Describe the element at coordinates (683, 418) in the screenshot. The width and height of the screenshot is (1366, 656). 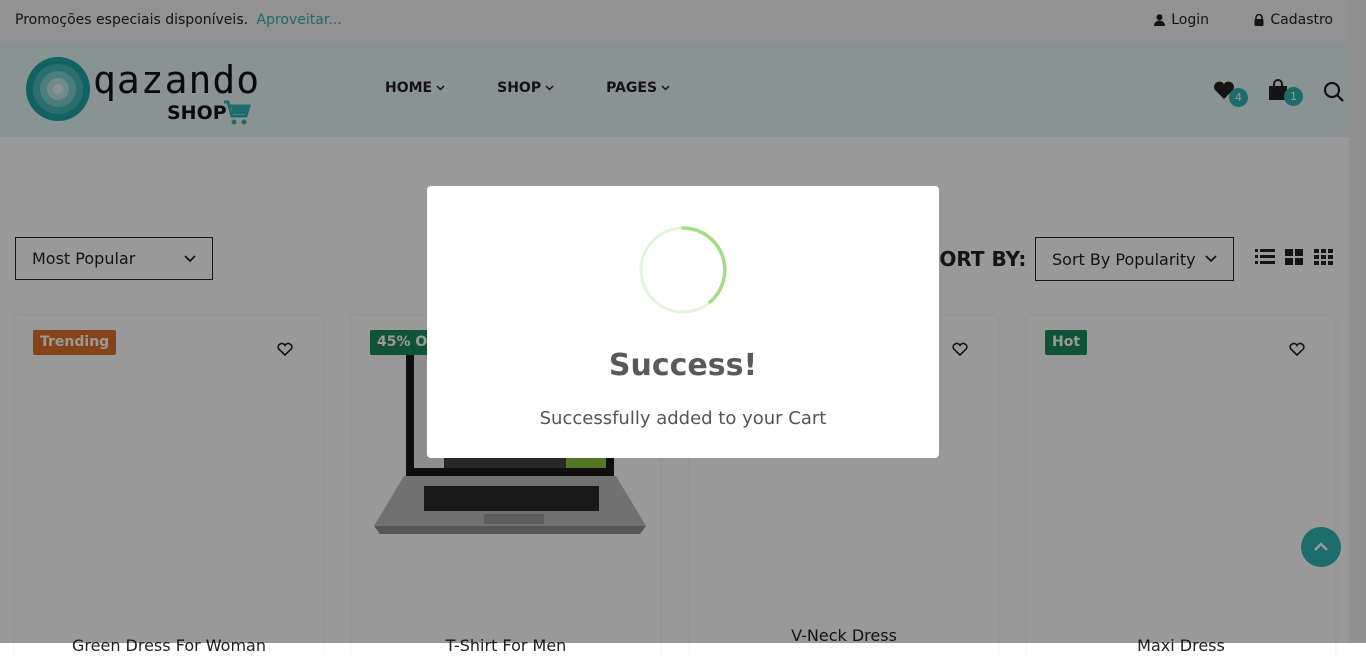
I see `dialog-message: Successfully added to your Cart` at that location.